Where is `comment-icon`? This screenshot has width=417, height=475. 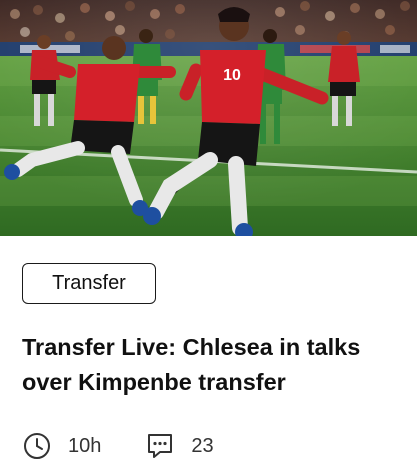
comment-icon is located at coordinates (160, 446).